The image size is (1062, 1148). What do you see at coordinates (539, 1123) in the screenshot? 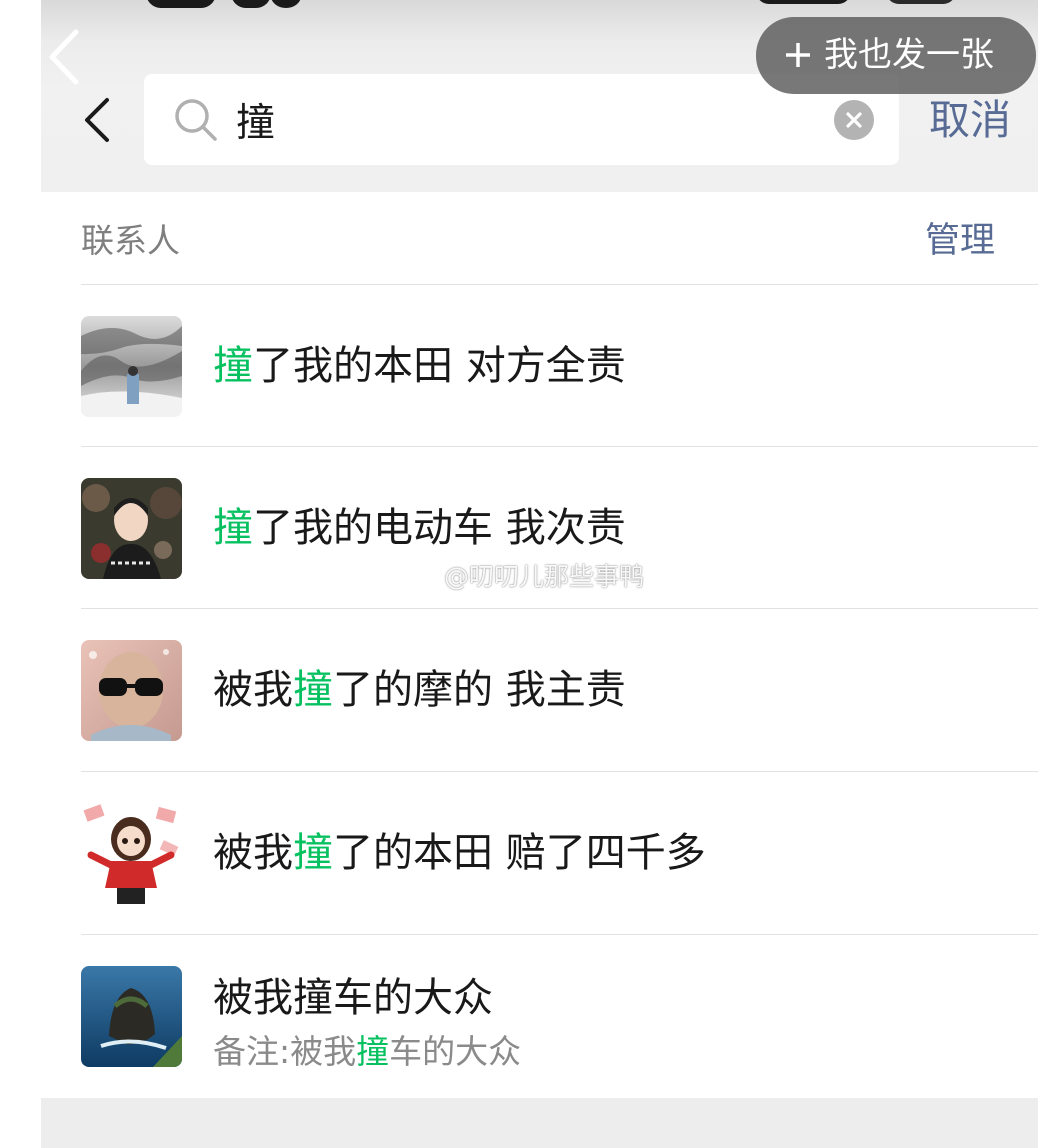
I see `footer-area` at bounding box center [539, 1123].